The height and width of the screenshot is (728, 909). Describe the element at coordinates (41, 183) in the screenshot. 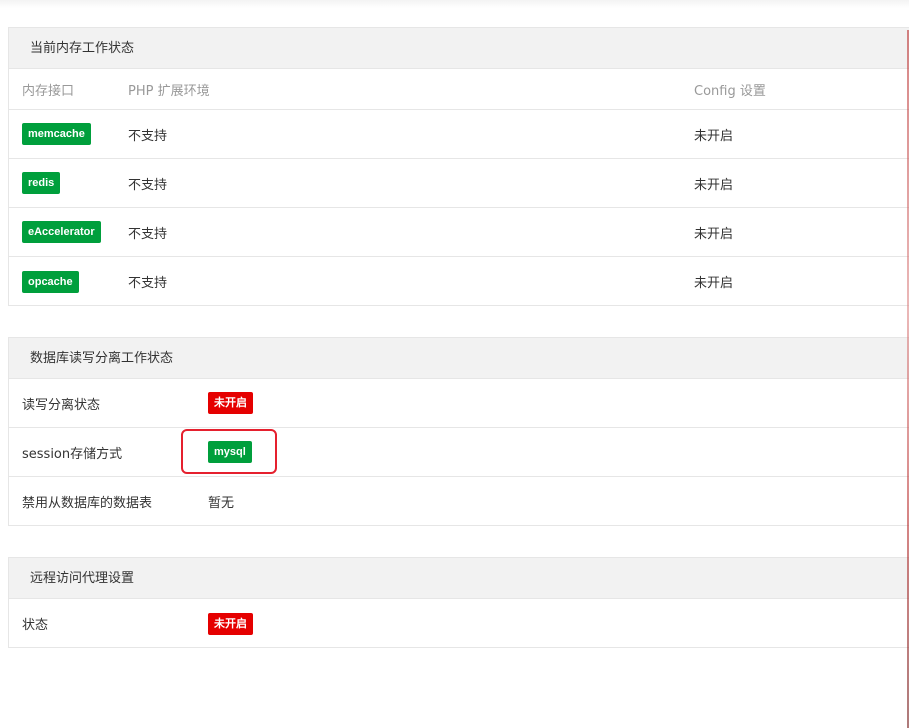

I see `redis-badge: redis` at that location.